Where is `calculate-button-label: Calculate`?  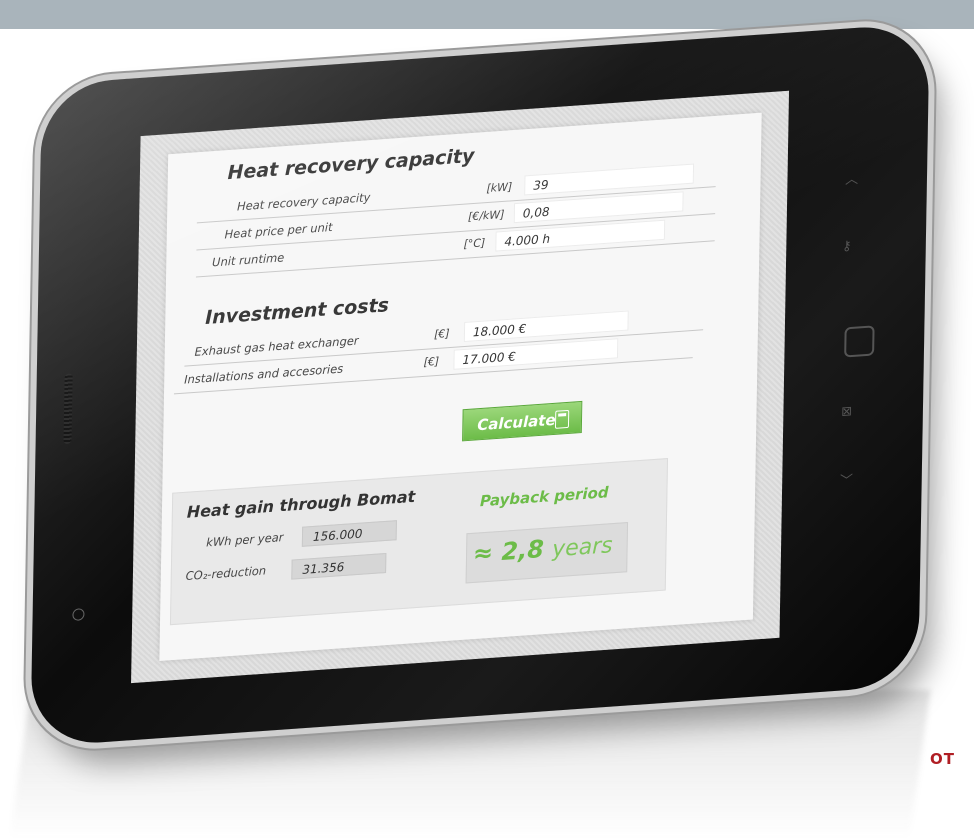
calculate-button-label: Calculate is located at coordinates (516, 422).